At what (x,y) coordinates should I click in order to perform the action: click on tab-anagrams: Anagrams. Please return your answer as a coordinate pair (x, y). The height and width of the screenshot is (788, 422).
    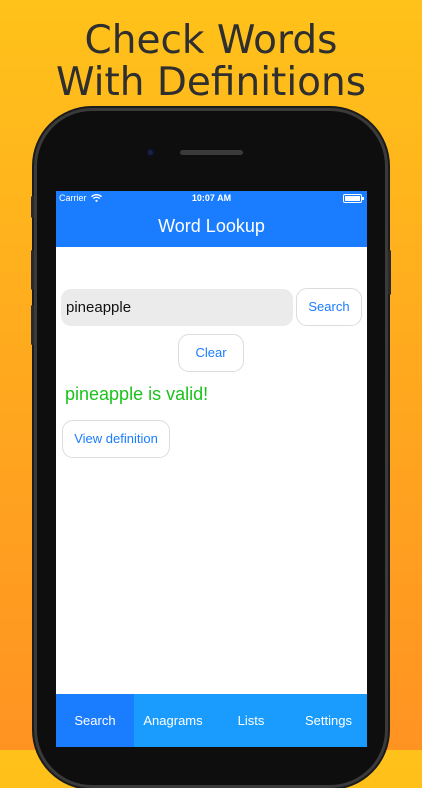
    Looking at the image, I should click on (173, 720).